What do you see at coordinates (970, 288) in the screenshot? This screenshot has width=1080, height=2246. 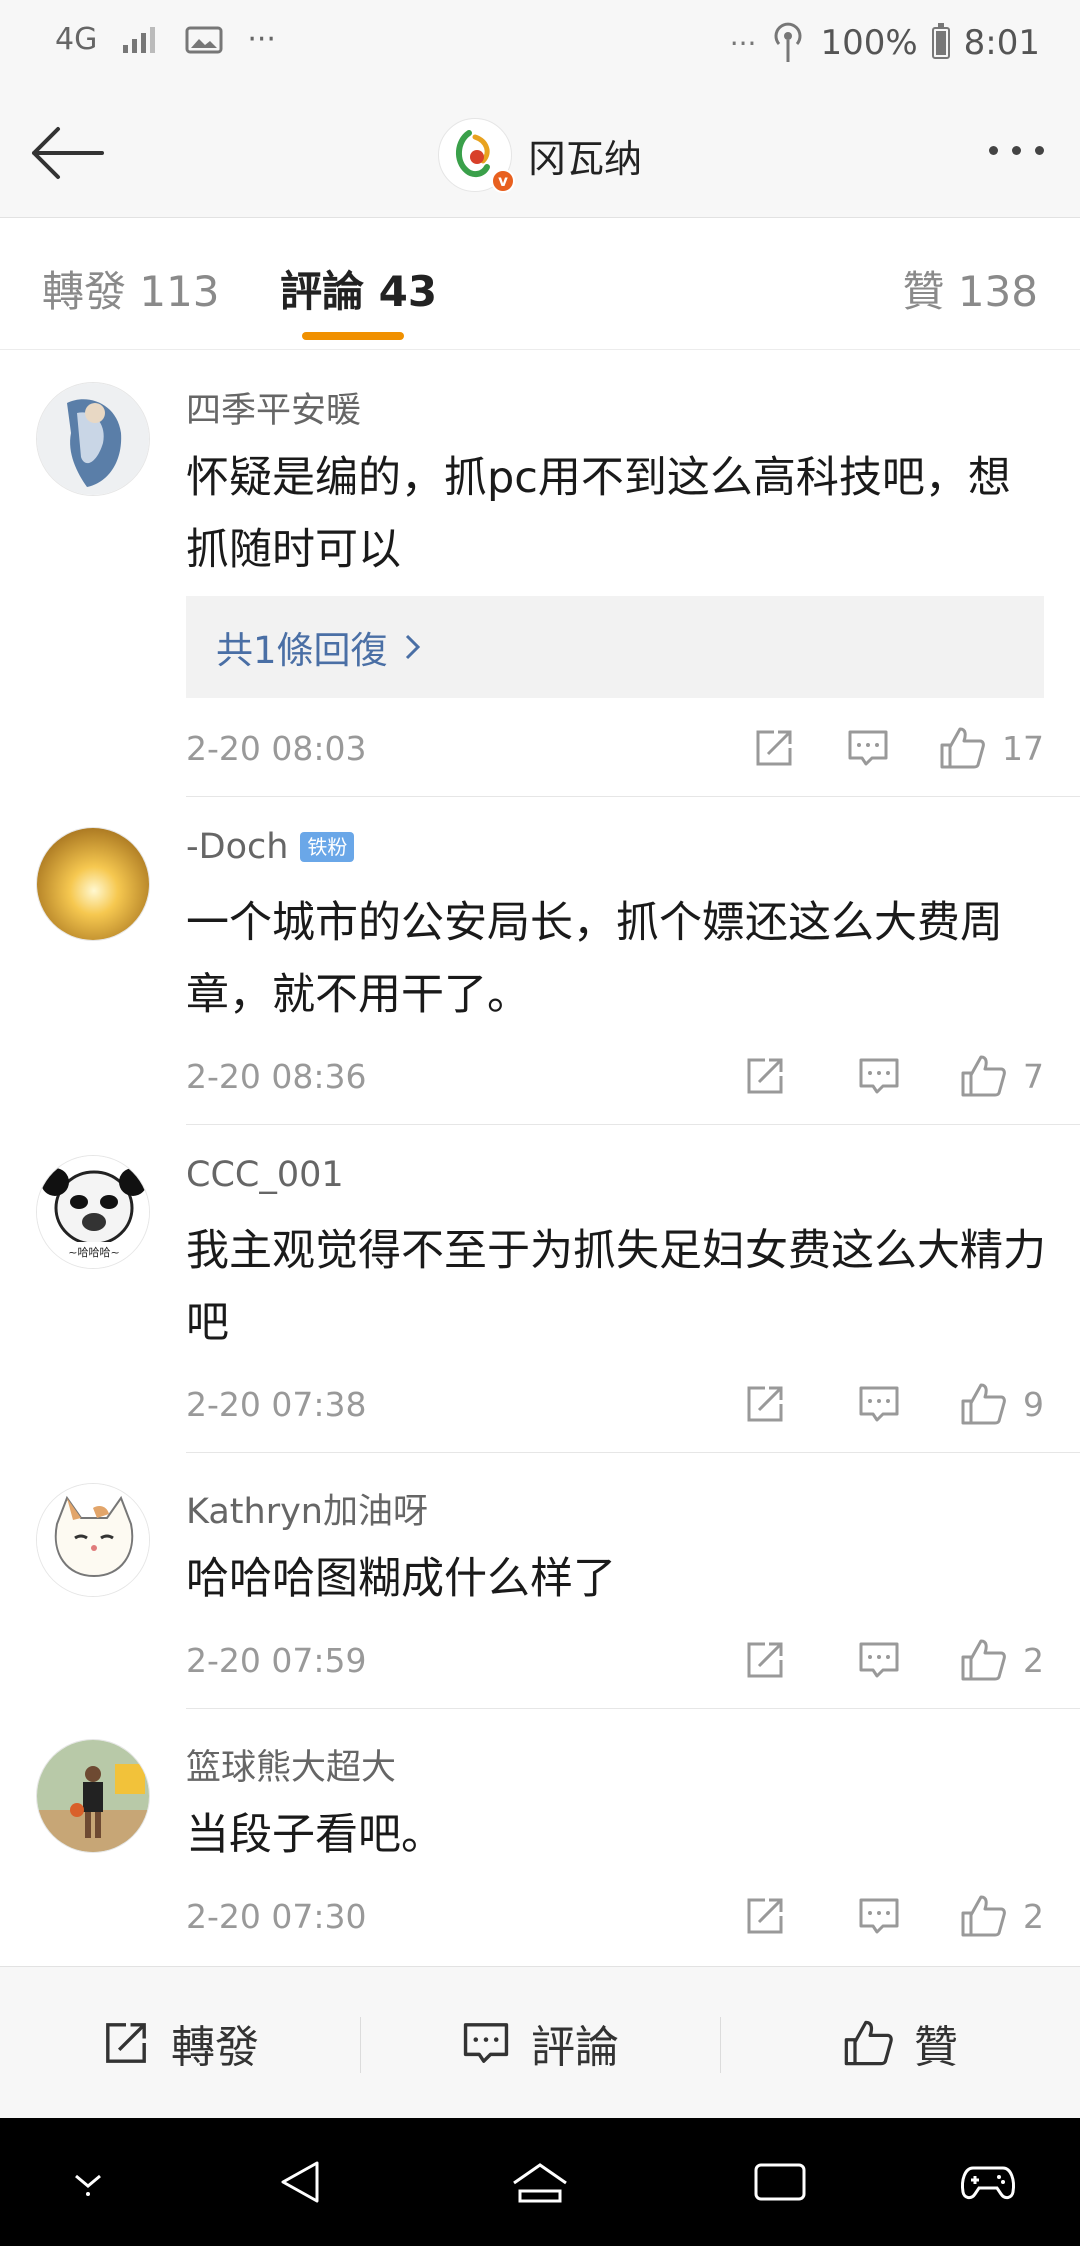 I see `tab-likes: 贊 138` at bounding box center [970, 288].